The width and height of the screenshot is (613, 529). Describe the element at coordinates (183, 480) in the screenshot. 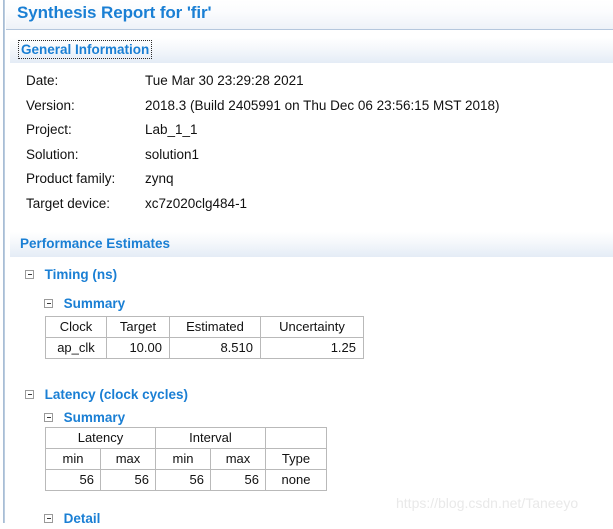

I see `cell-interval-min: 56` at that location.